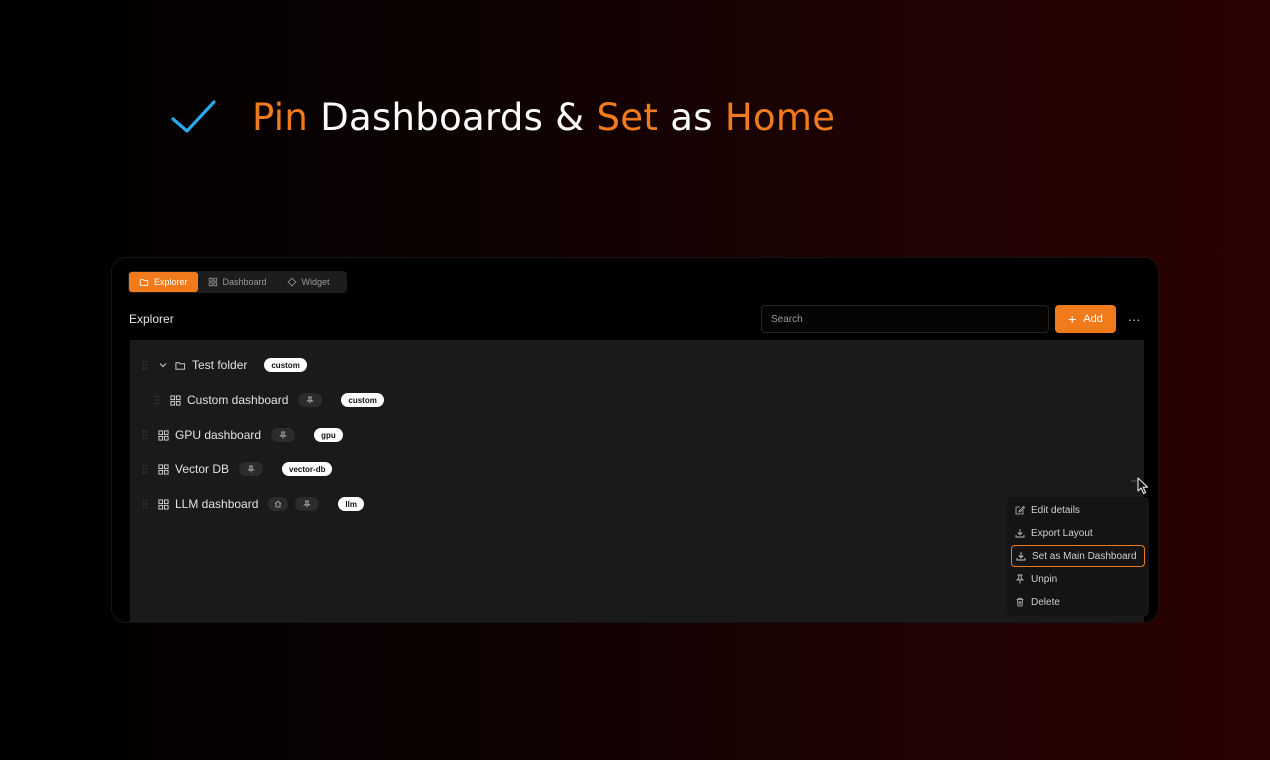 The height and width of the screenshot is (760, 1270). I want to click on menu-item-label: Delete, so click(1045, 602).